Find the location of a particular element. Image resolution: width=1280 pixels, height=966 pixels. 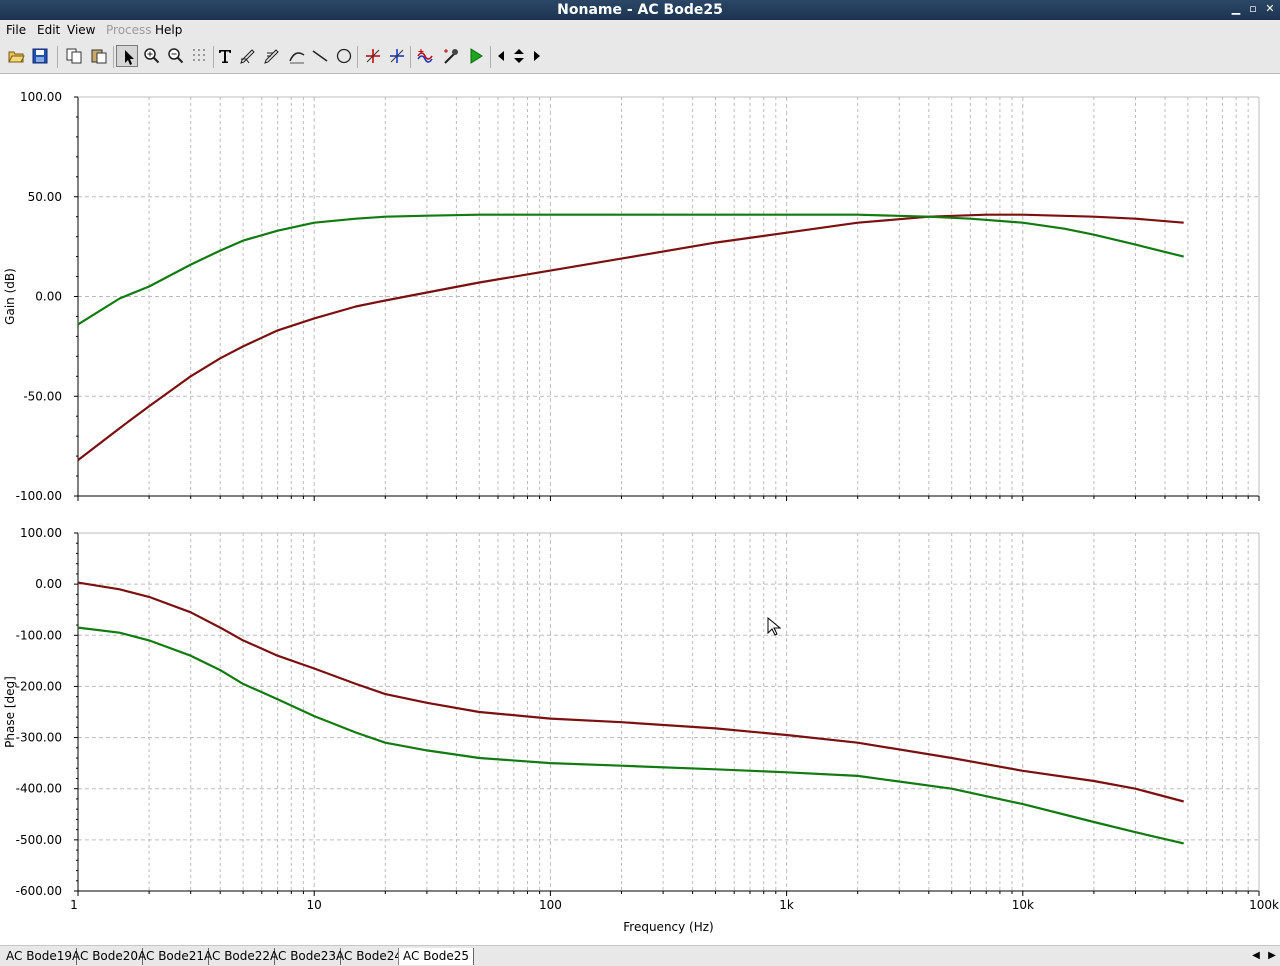

open-icon is located at coordinates (16, 56).